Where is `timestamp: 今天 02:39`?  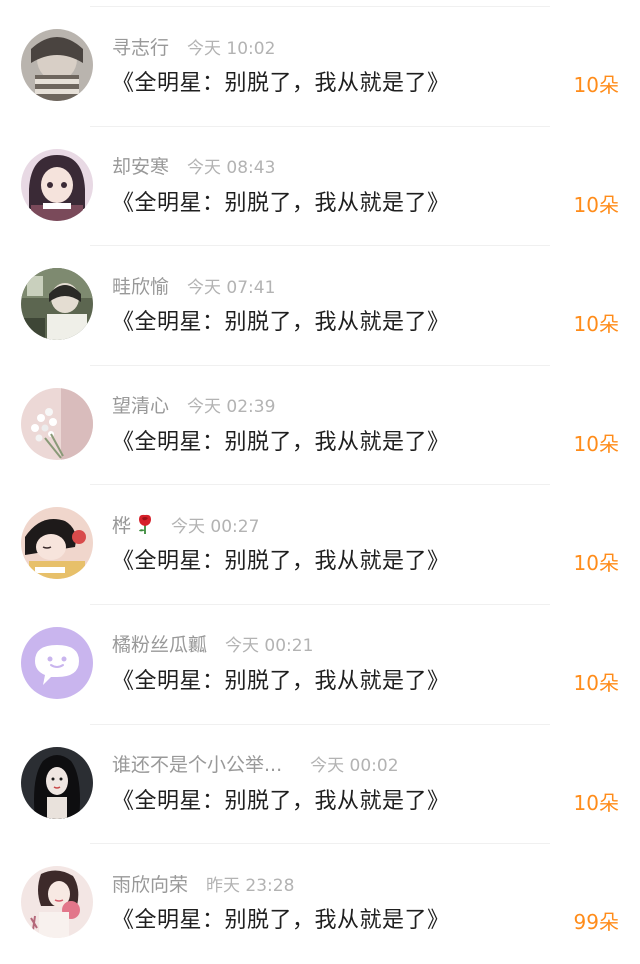 timestamp: 今天 02:39 is located at coordinates (231, 407).